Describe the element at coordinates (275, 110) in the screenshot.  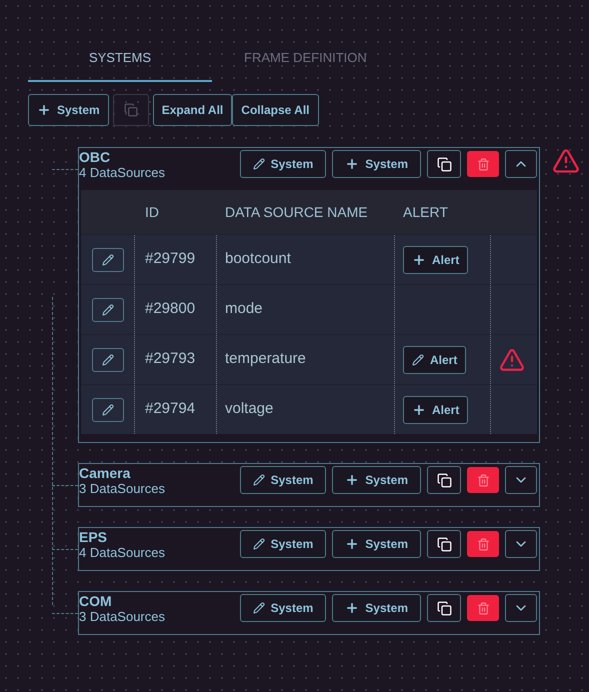
I see `collapse-all-button: Collapse All` at that location.